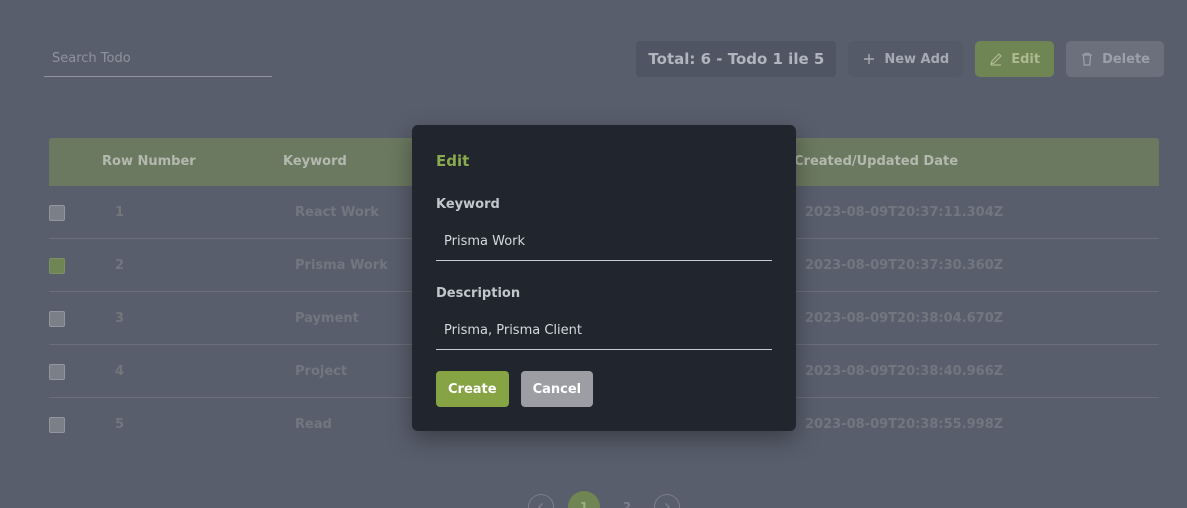  What do you see at coordinates (604, 499) in the screenshot?
I see `pagination: 1 2` at bounding box center [604, 499].